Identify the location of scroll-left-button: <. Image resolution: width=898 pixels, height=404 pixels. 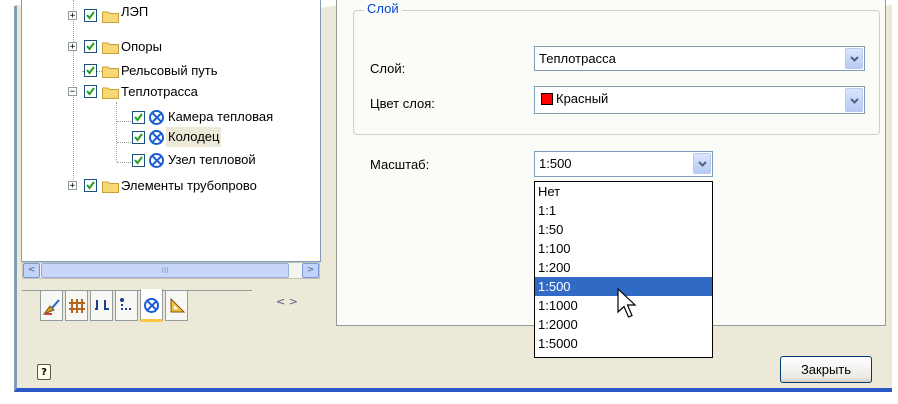
(31, 270).